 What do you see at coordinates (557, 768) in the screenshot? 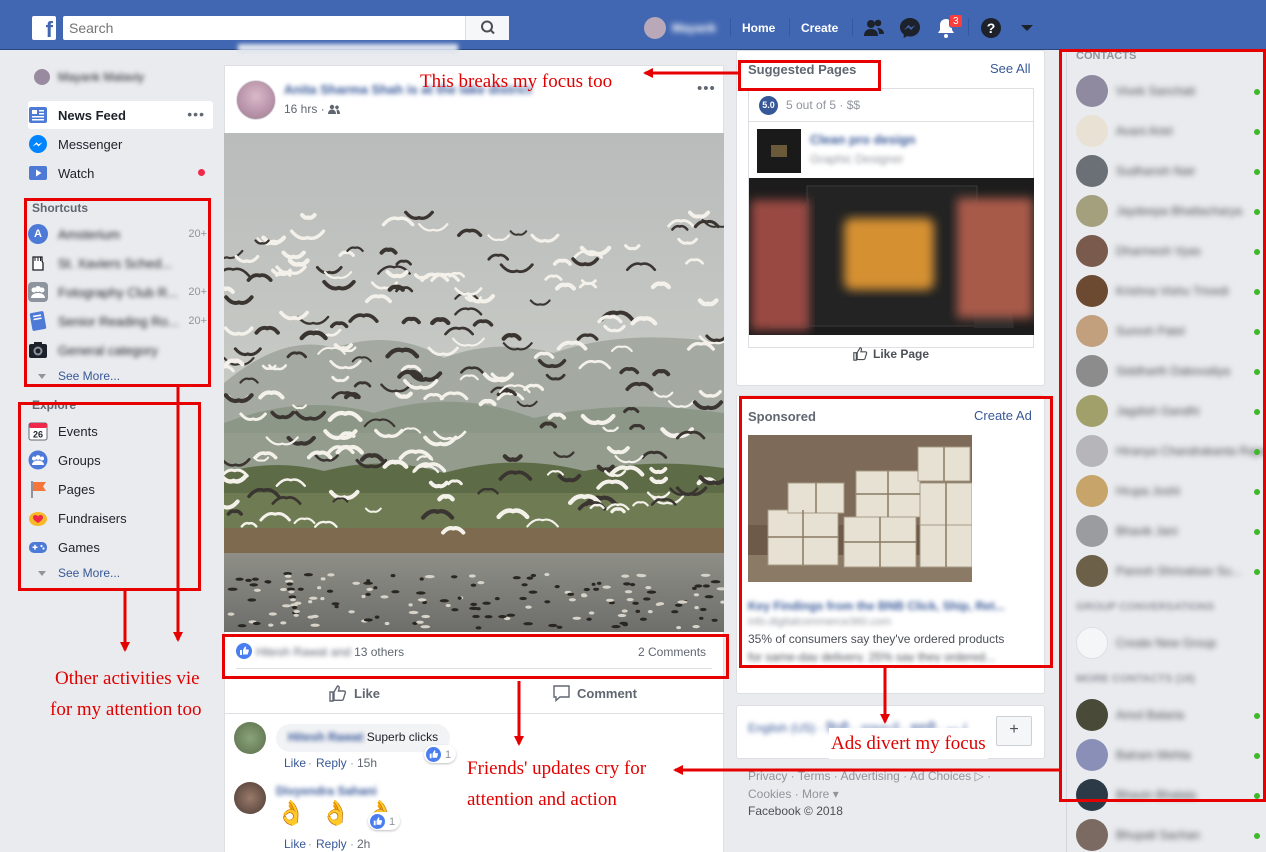
I see `annotation-friends-line1: Friends' updates cry for` at bounding box center [557, 768].